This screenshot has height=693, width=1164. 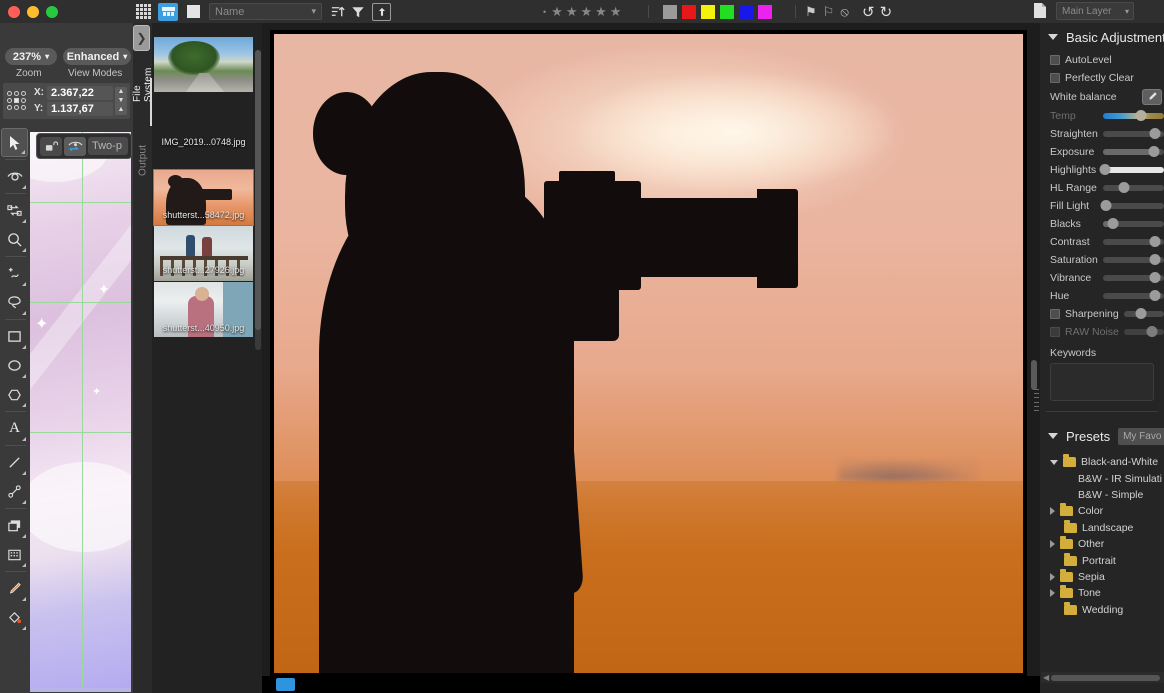 I want to click on export-up-button, so click(x=381, y=12).